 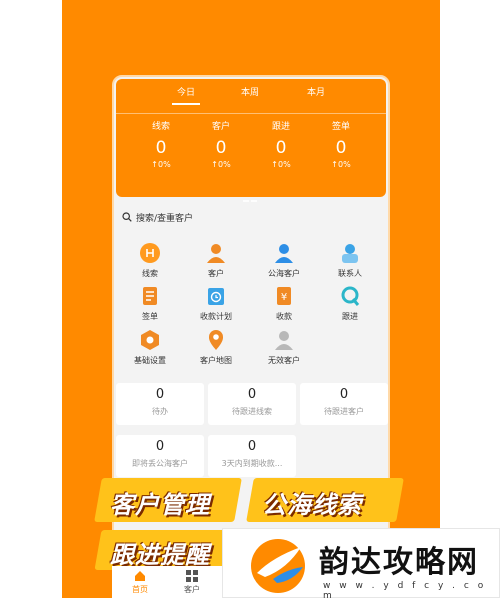 What do you see at coordinates (165, 218) in the screenshot?
I see `search-placeholder: 搜索/查重客户` at bounding box center [165, 218].